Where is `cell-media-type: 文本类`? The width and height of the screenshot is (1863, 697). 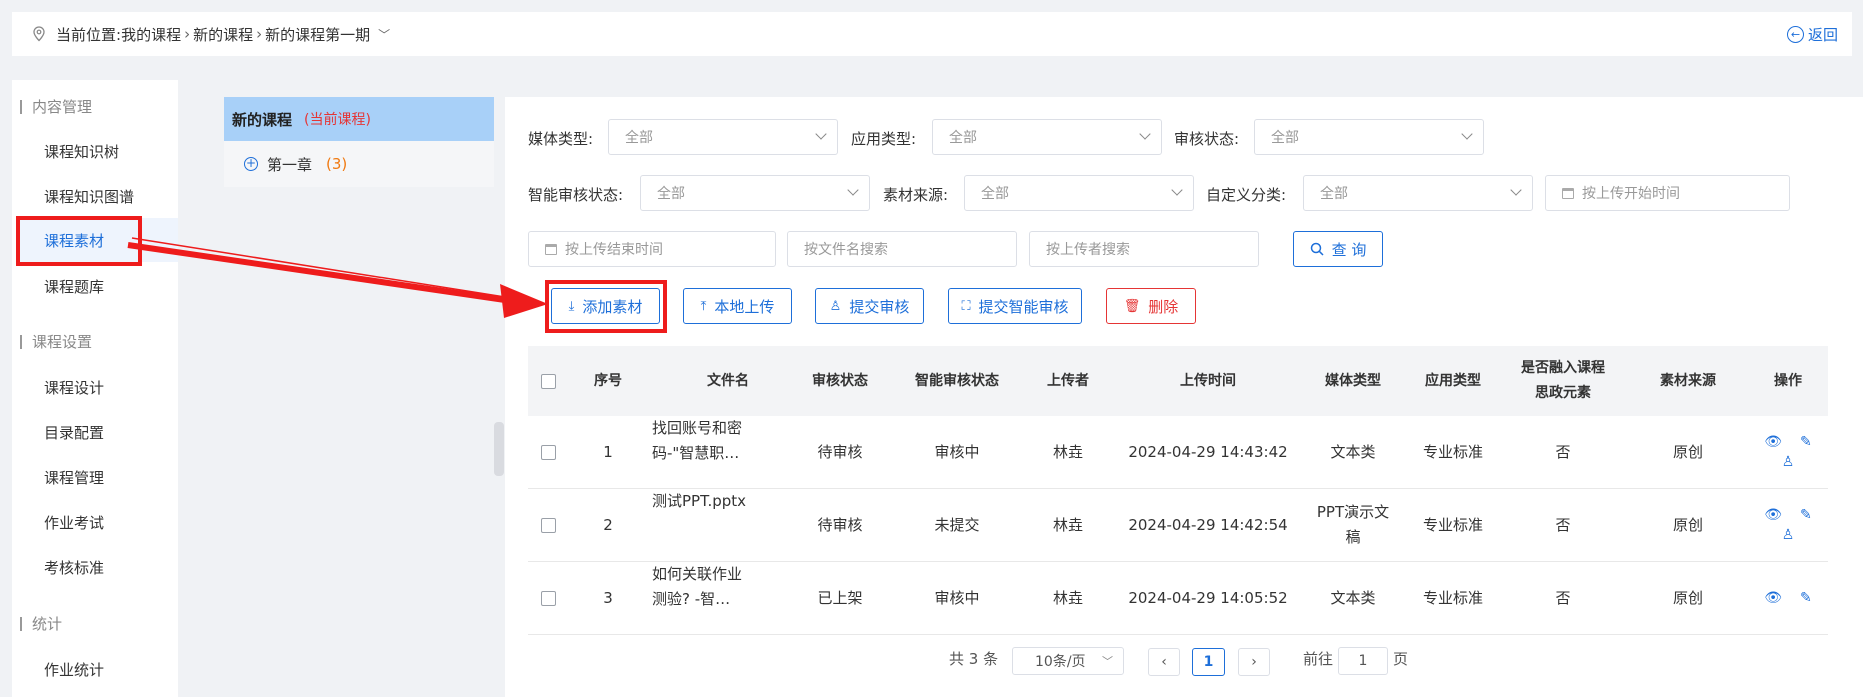
cell-media-type: 文本类 is located at coordinates (1353, 452).